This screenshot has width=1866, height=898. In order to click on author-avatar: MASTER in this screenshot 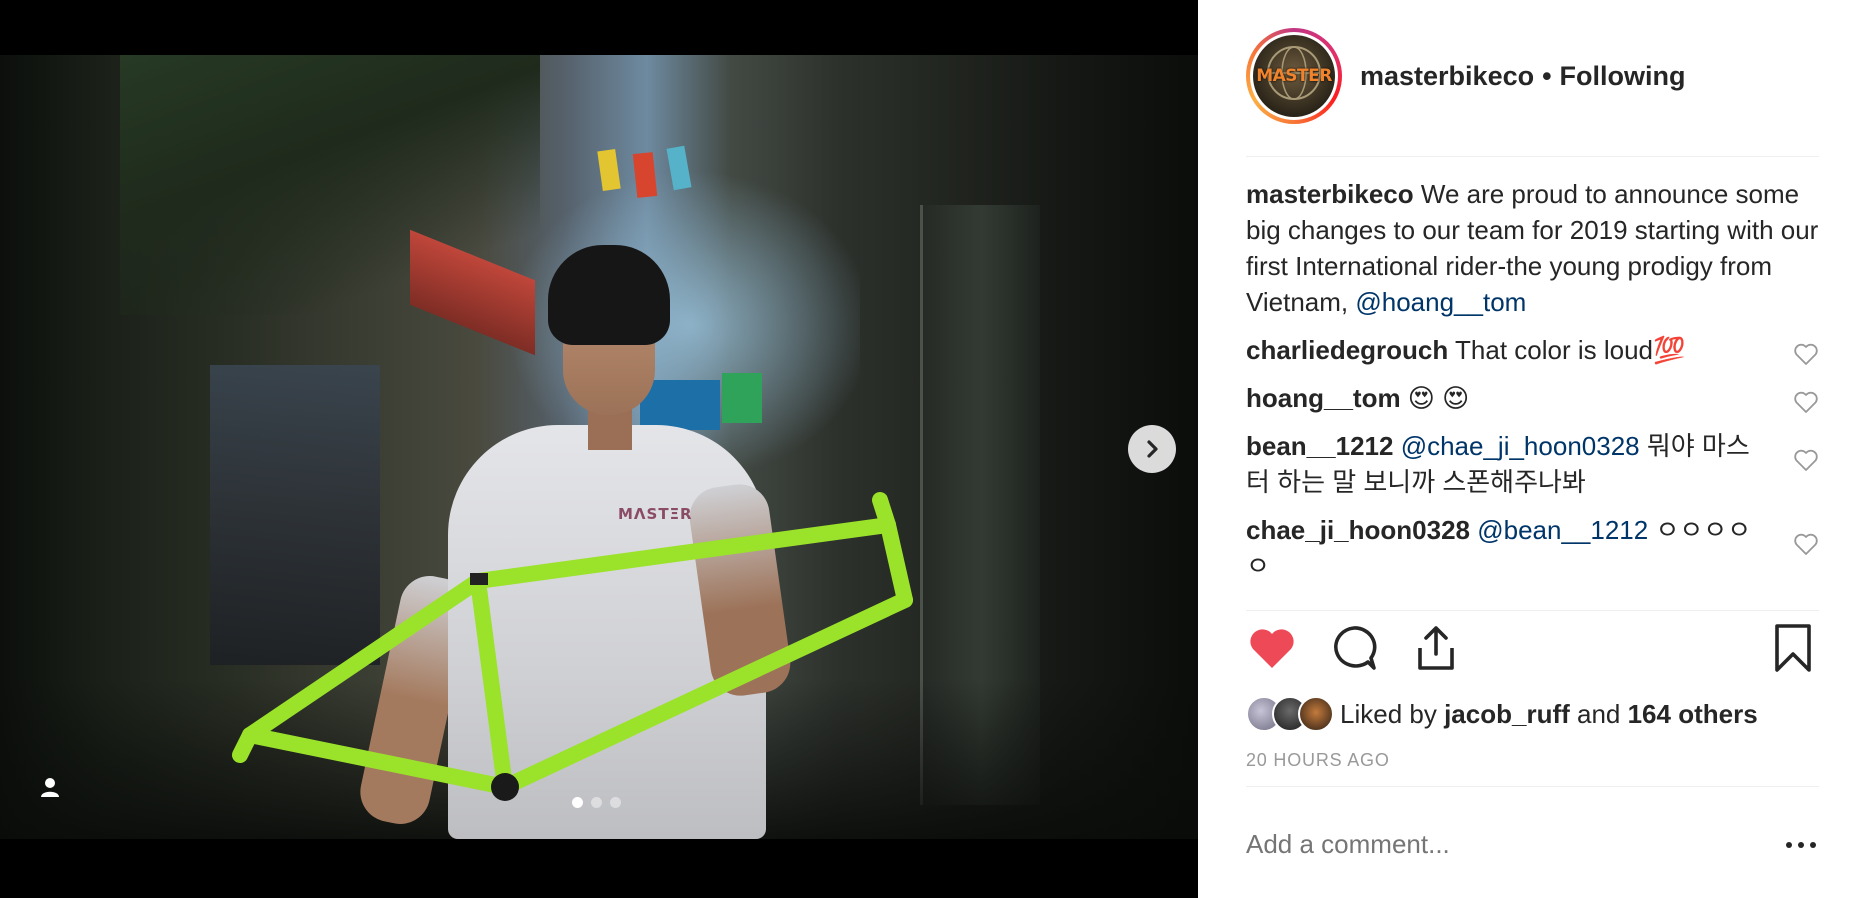, I will do `click(1294, 76)`.